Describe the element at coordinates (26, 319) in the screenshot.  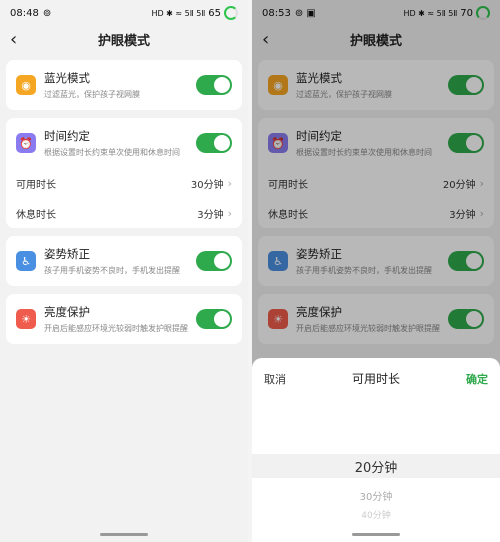
I see `brightness-icon: ☀` at that location.